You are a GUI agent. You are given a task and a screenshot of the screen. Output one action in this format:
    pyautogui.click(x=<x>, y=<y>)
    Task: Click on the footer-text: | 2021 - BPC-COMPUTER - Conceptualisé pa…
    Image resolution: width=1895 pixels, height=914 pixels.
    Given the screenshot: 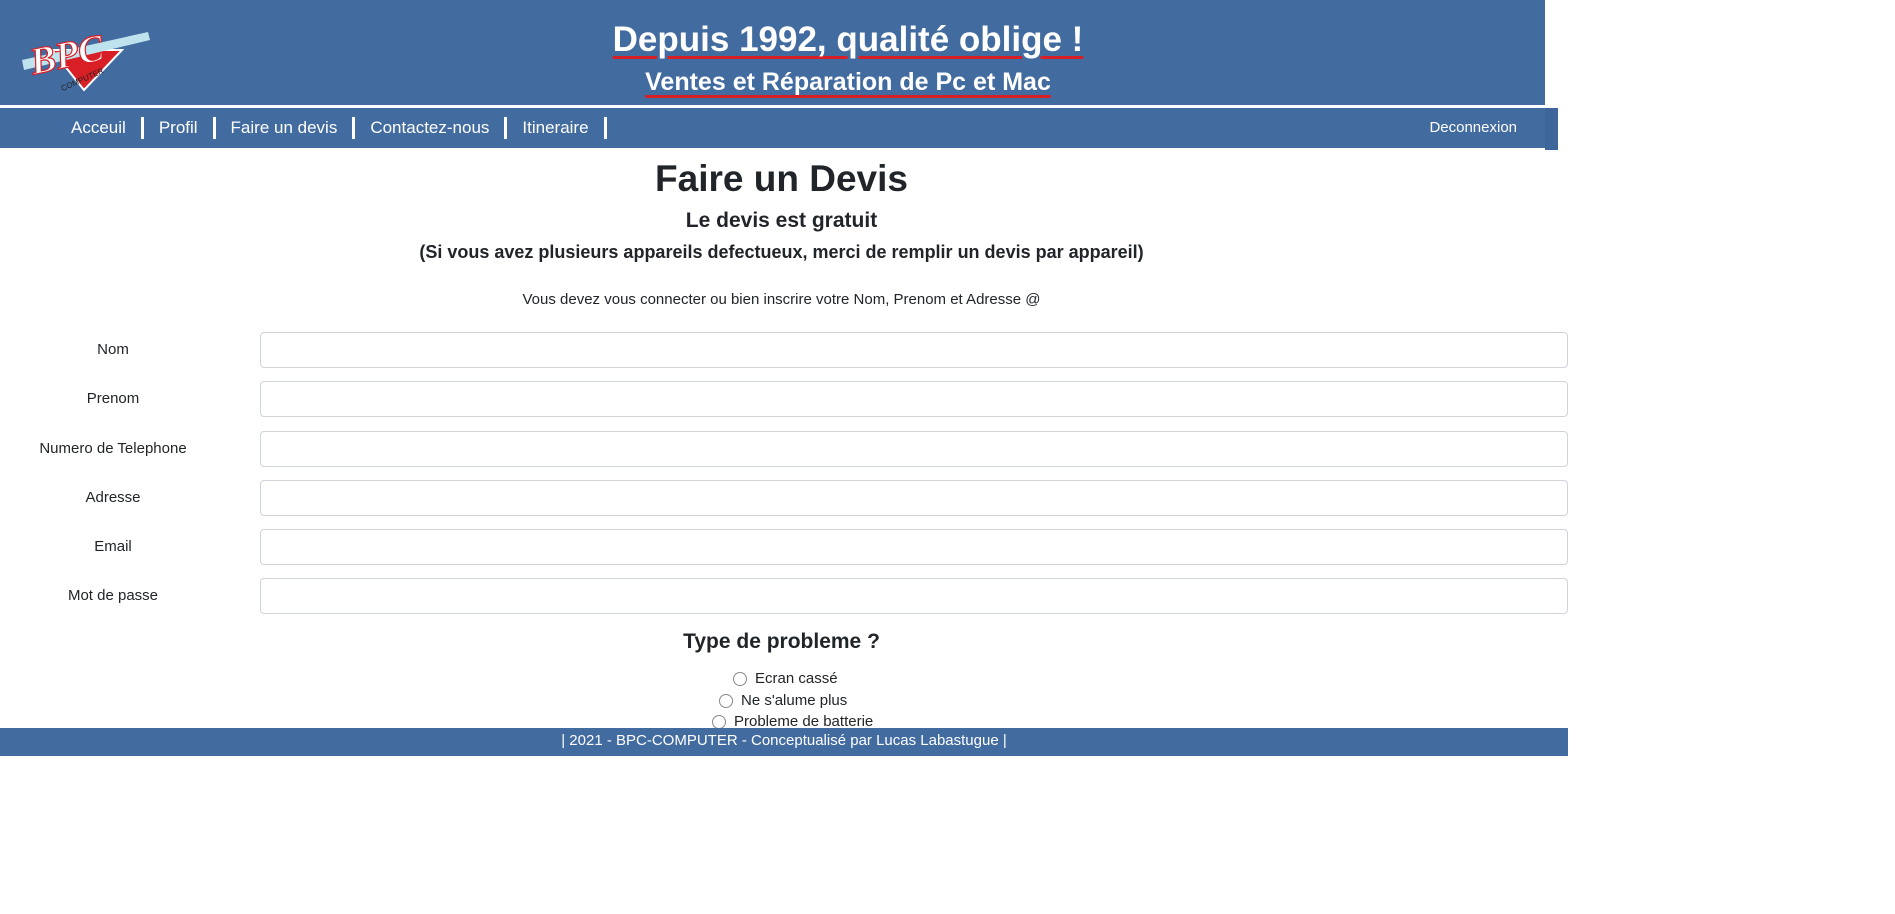 What is the action you would take?
    pyautogui.click(x=784, y=740)
    